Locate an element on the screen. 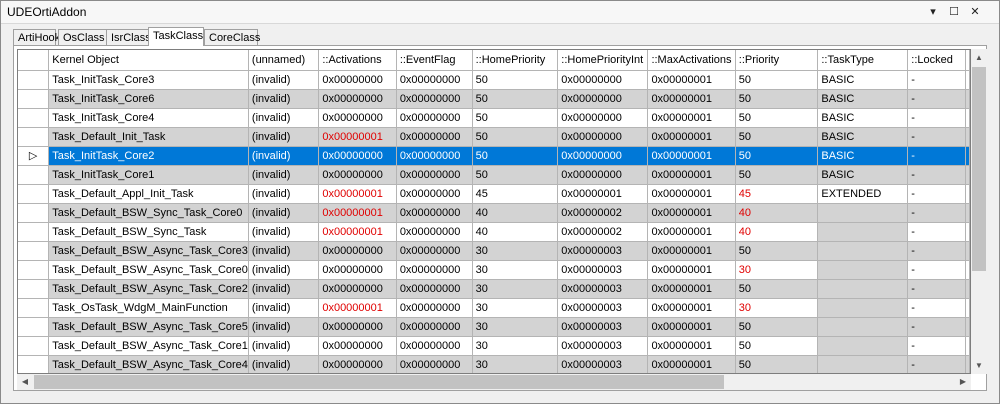 Image resolution: width=1000 pixels, height=404 pixels. horizontal-scrollbar: ◀ ▶ is located at coordinates (494, 382).